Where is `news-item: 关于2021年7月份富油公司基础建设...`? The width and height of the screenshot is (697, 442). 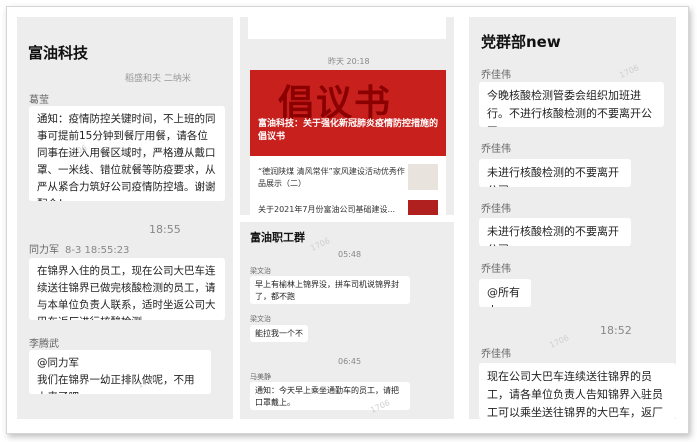 news-item: 关于2021年7月份富油公司基础建设... is located at coordinates (332, 209).